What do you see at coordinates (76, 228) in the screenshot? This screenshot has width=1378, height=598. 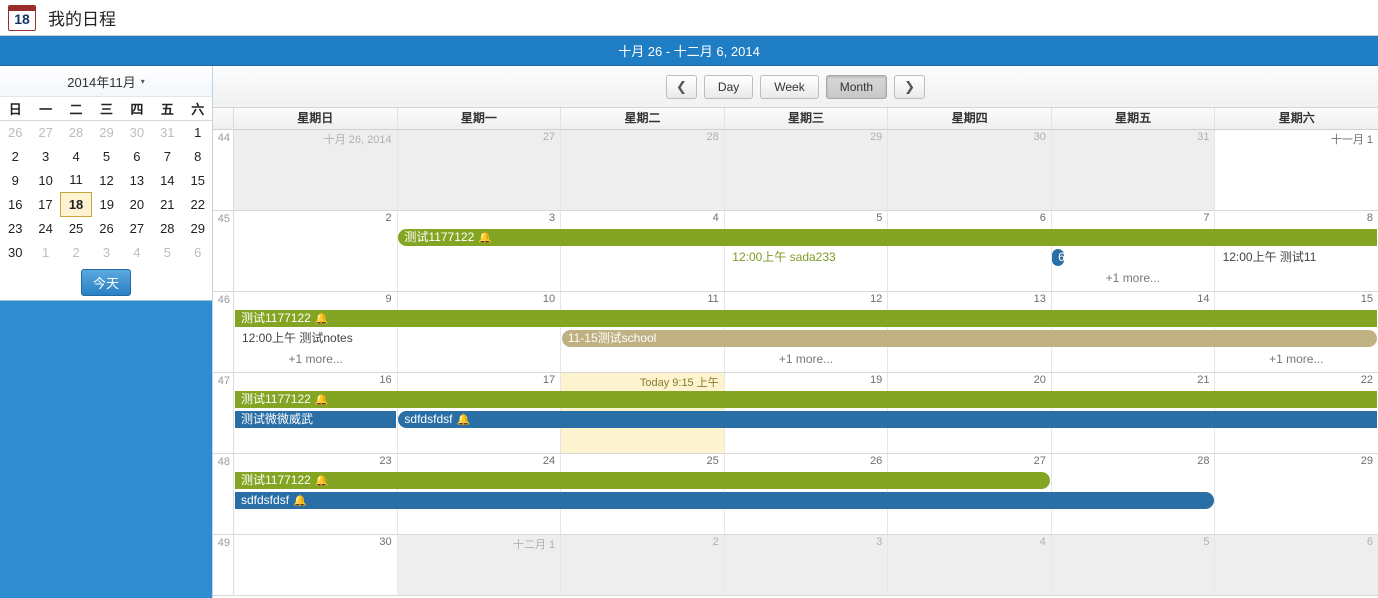 I see `mini-calendar-day: 25` at bounding box center [76, 228].